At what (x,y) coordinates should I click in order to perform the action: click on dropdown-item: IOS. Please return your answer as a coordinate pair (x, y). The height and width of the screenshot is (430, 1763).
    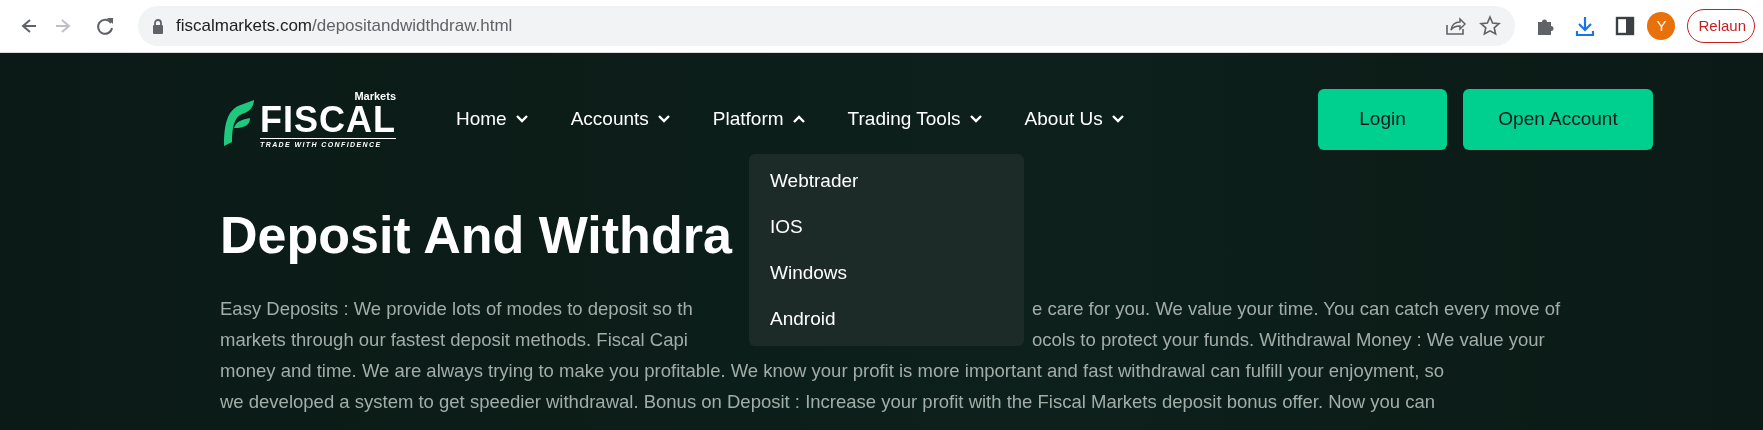
    Looking at the image, I should click on (886, 227).